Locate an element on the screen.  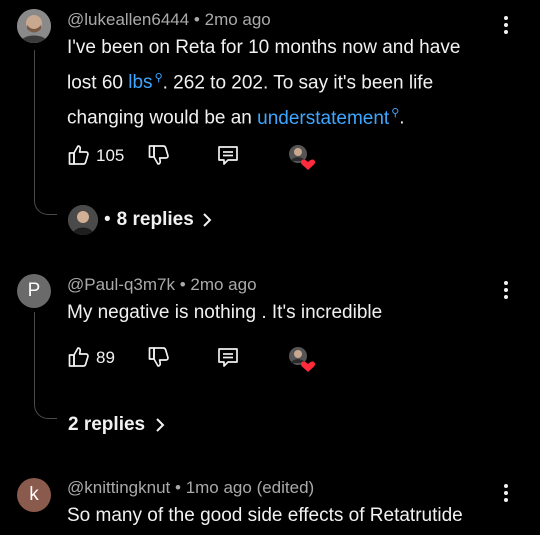
search-link: understatement ⚲ is located at coordinates (328, 117).